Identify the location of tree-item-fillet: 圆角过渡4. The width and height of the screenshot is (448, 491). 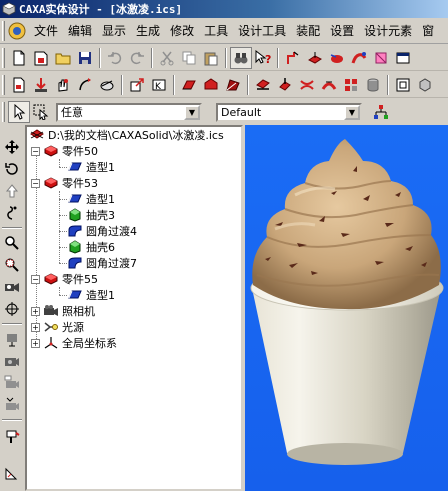
(102, 231).